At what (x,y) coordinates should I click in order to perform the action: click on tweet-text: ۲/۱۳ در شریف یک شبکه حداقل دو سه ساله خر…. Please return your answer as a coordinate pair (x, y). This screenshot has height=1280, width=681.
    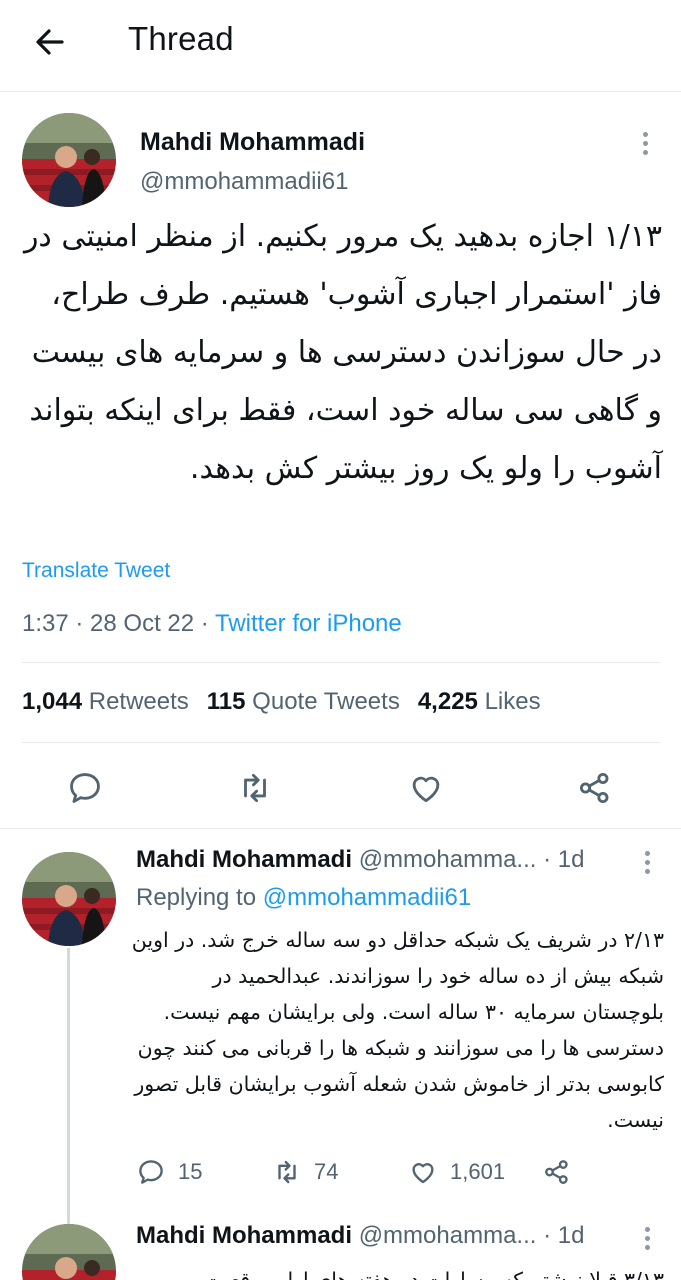
    Looking at the image, I should click on (397, 1030).